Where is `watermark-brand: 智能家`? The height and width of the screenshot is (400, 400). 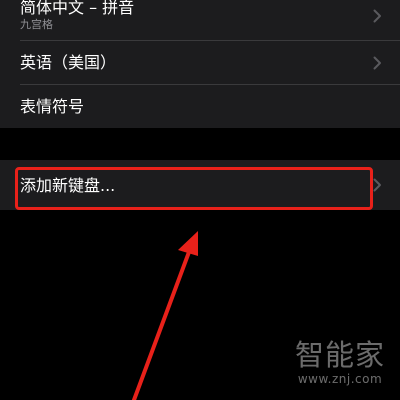
watermark-brand: 智能家 is located at coordinates (339, 355).